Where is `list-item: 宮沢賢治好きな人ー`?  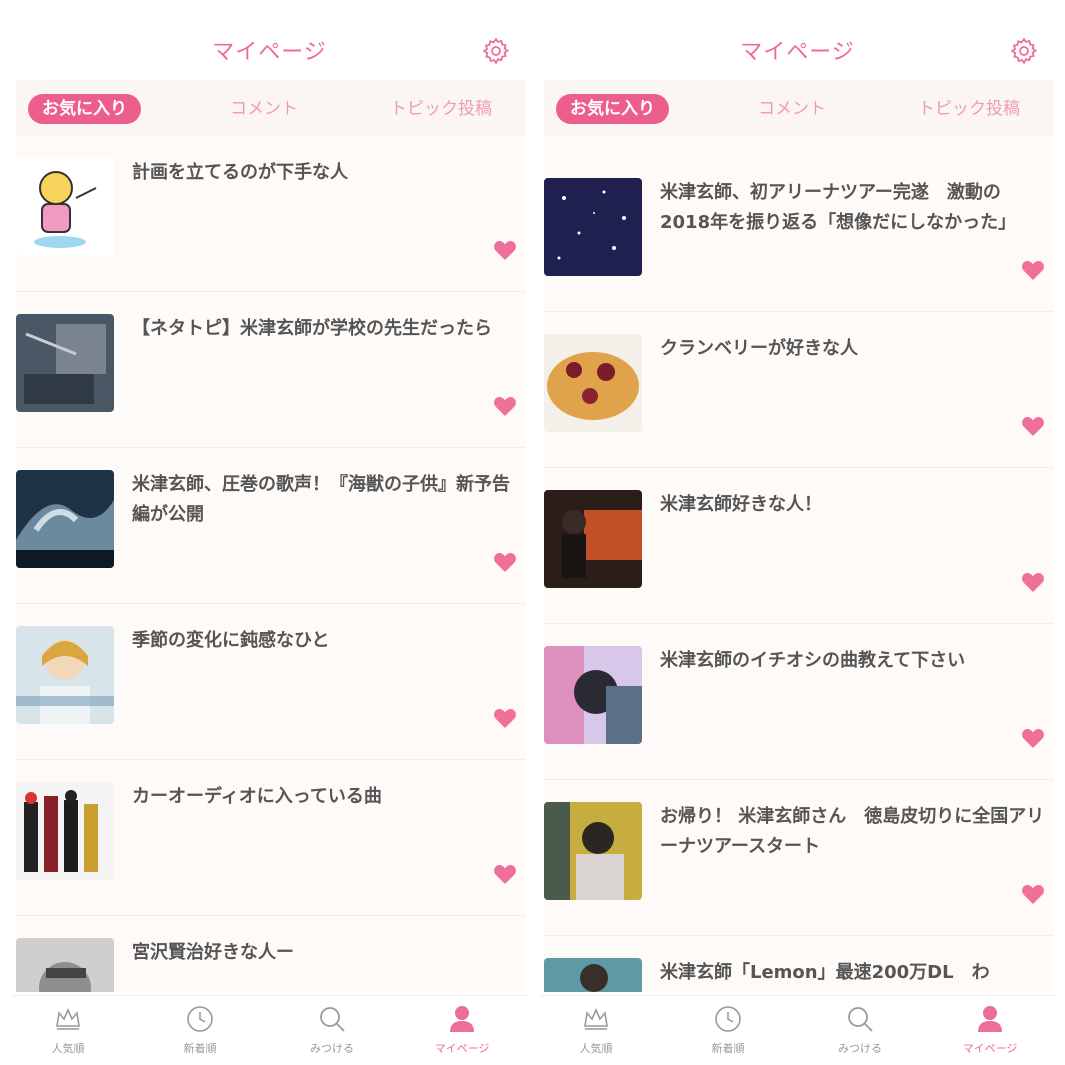 list-item: 宮沢賢治好きな人ー is located at coordinates (270, 954).